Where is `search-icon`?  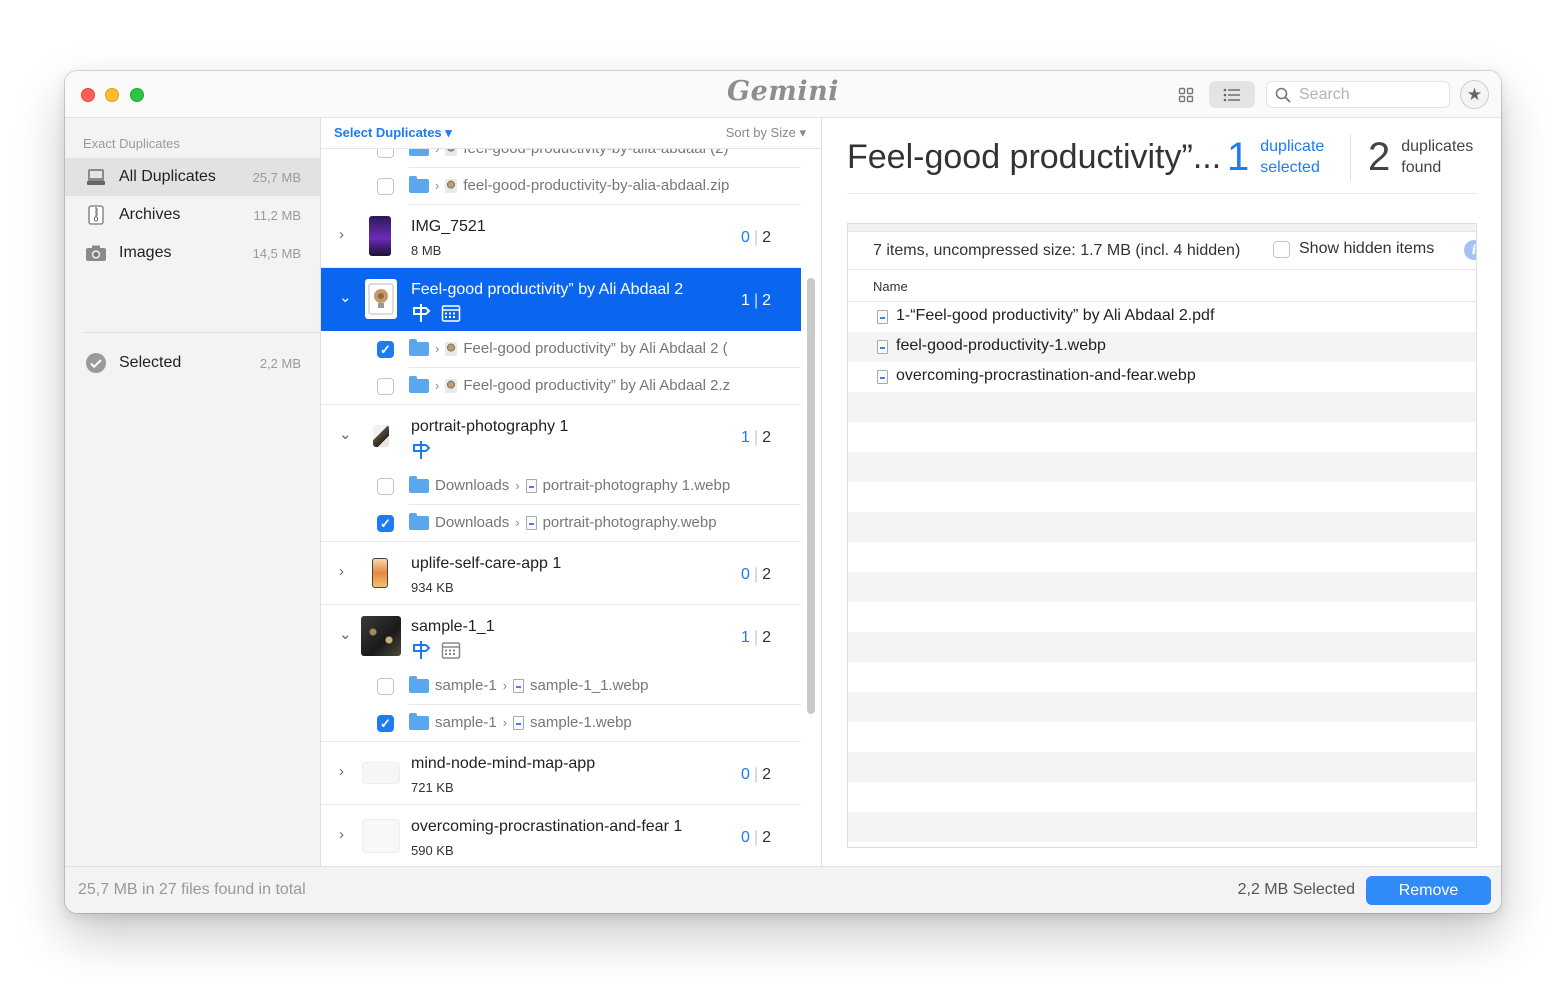 search-icon is located at coordinates (1283, 95).